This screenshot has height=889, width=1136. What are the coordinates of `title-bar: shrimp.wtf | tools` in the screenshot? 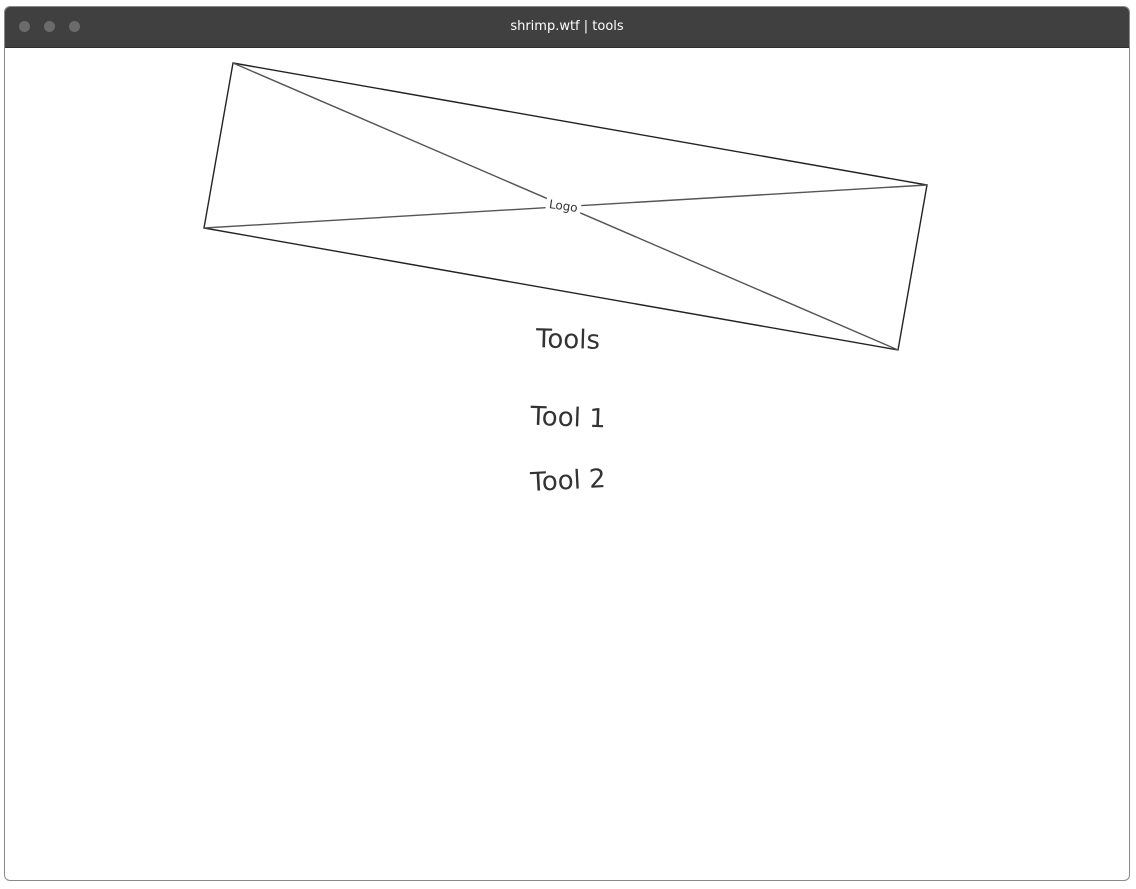 It's located at (567, 27).